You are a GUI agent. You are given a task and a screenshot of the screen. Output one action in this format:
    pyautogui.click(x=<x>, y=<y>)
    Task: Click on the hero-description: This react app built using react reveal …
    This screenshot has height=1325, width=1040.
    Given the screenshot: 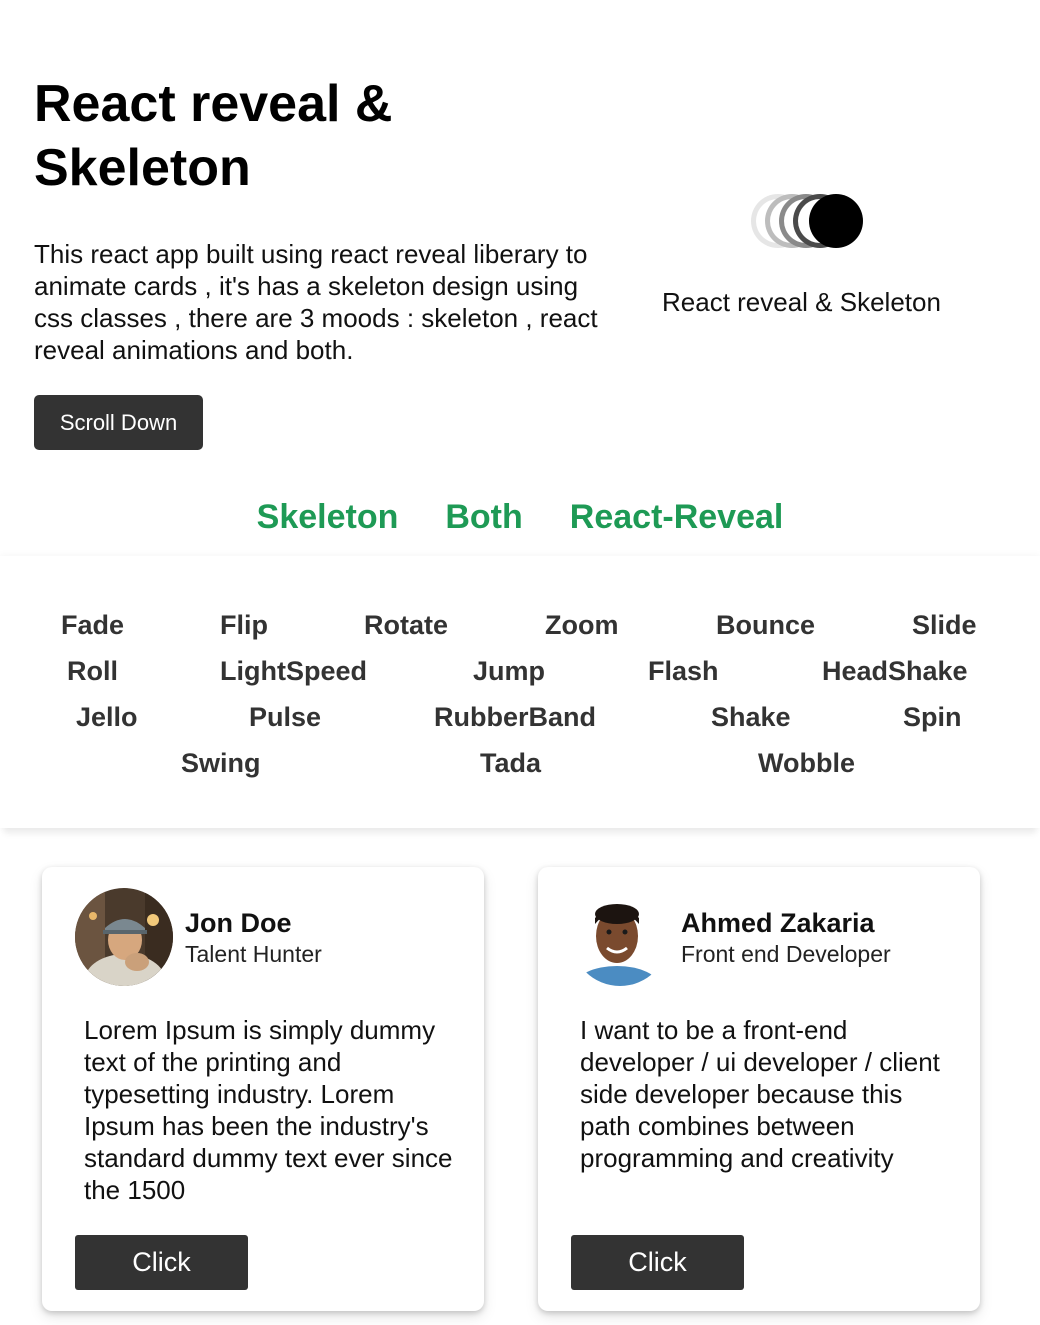 What is the action you would take?
    pyautogui.click(x=316, y=302)
    